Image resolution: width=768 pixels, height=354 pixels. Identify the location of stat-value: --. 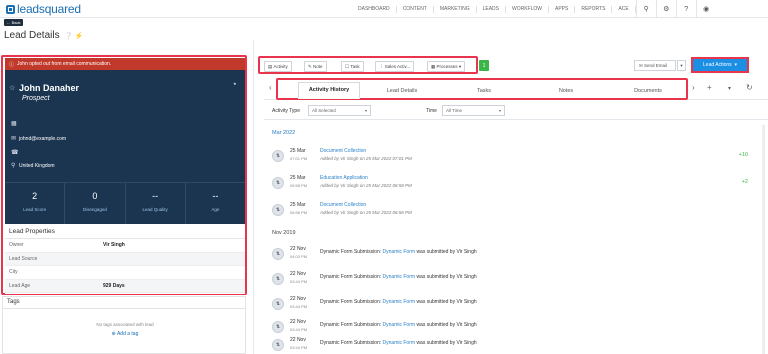
(215, 196).